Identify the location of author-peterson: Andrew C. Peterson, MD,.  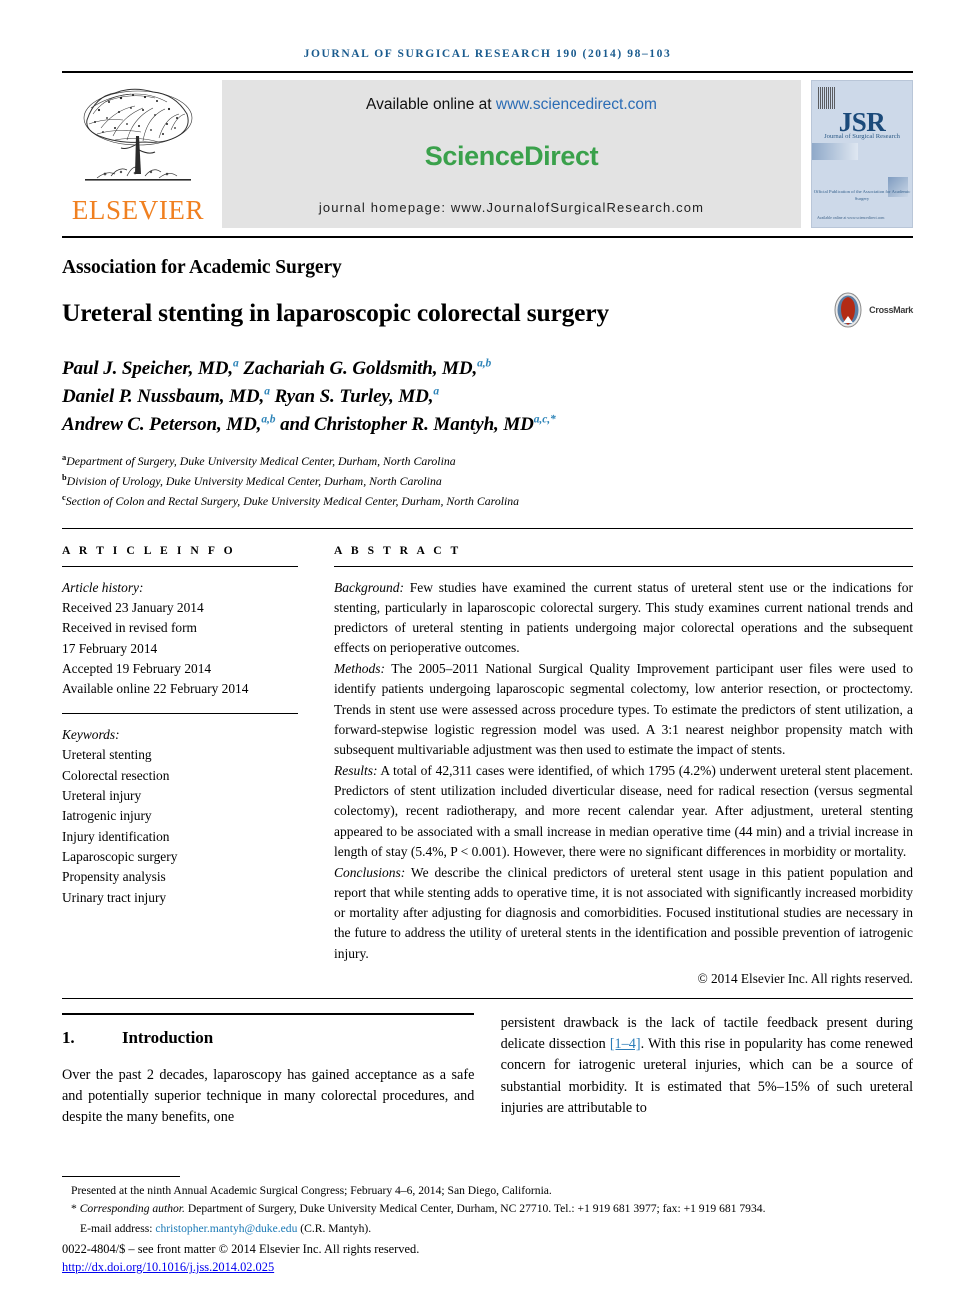
(162, 425).